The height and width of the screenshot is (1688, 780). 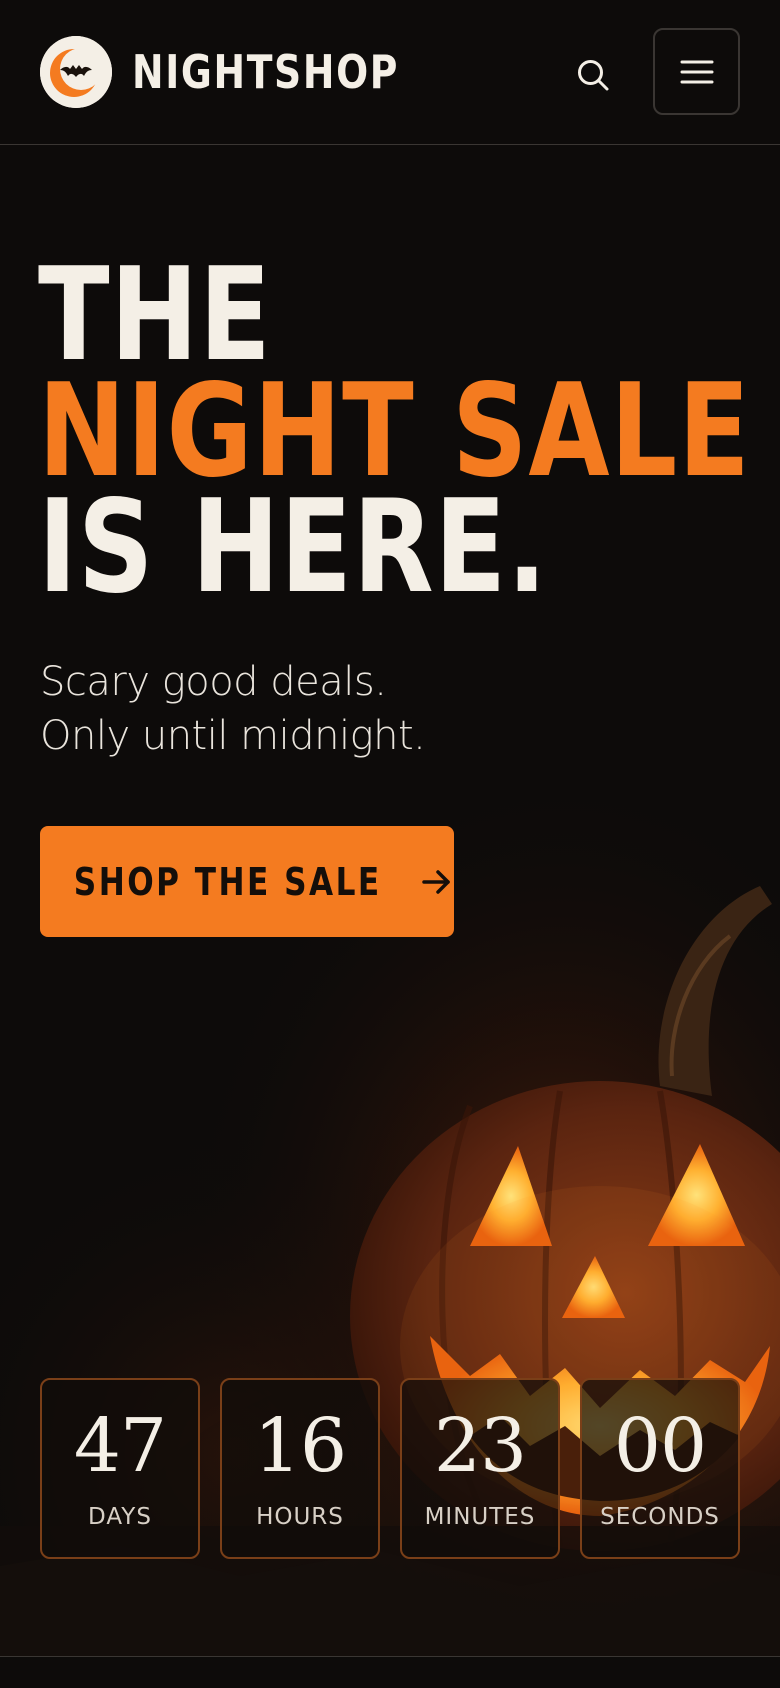 What do you see at coordinates (265, 72) in the screenshot?
I see `brand-name: NIGHTSHOP` at bounding box center [265, 72].